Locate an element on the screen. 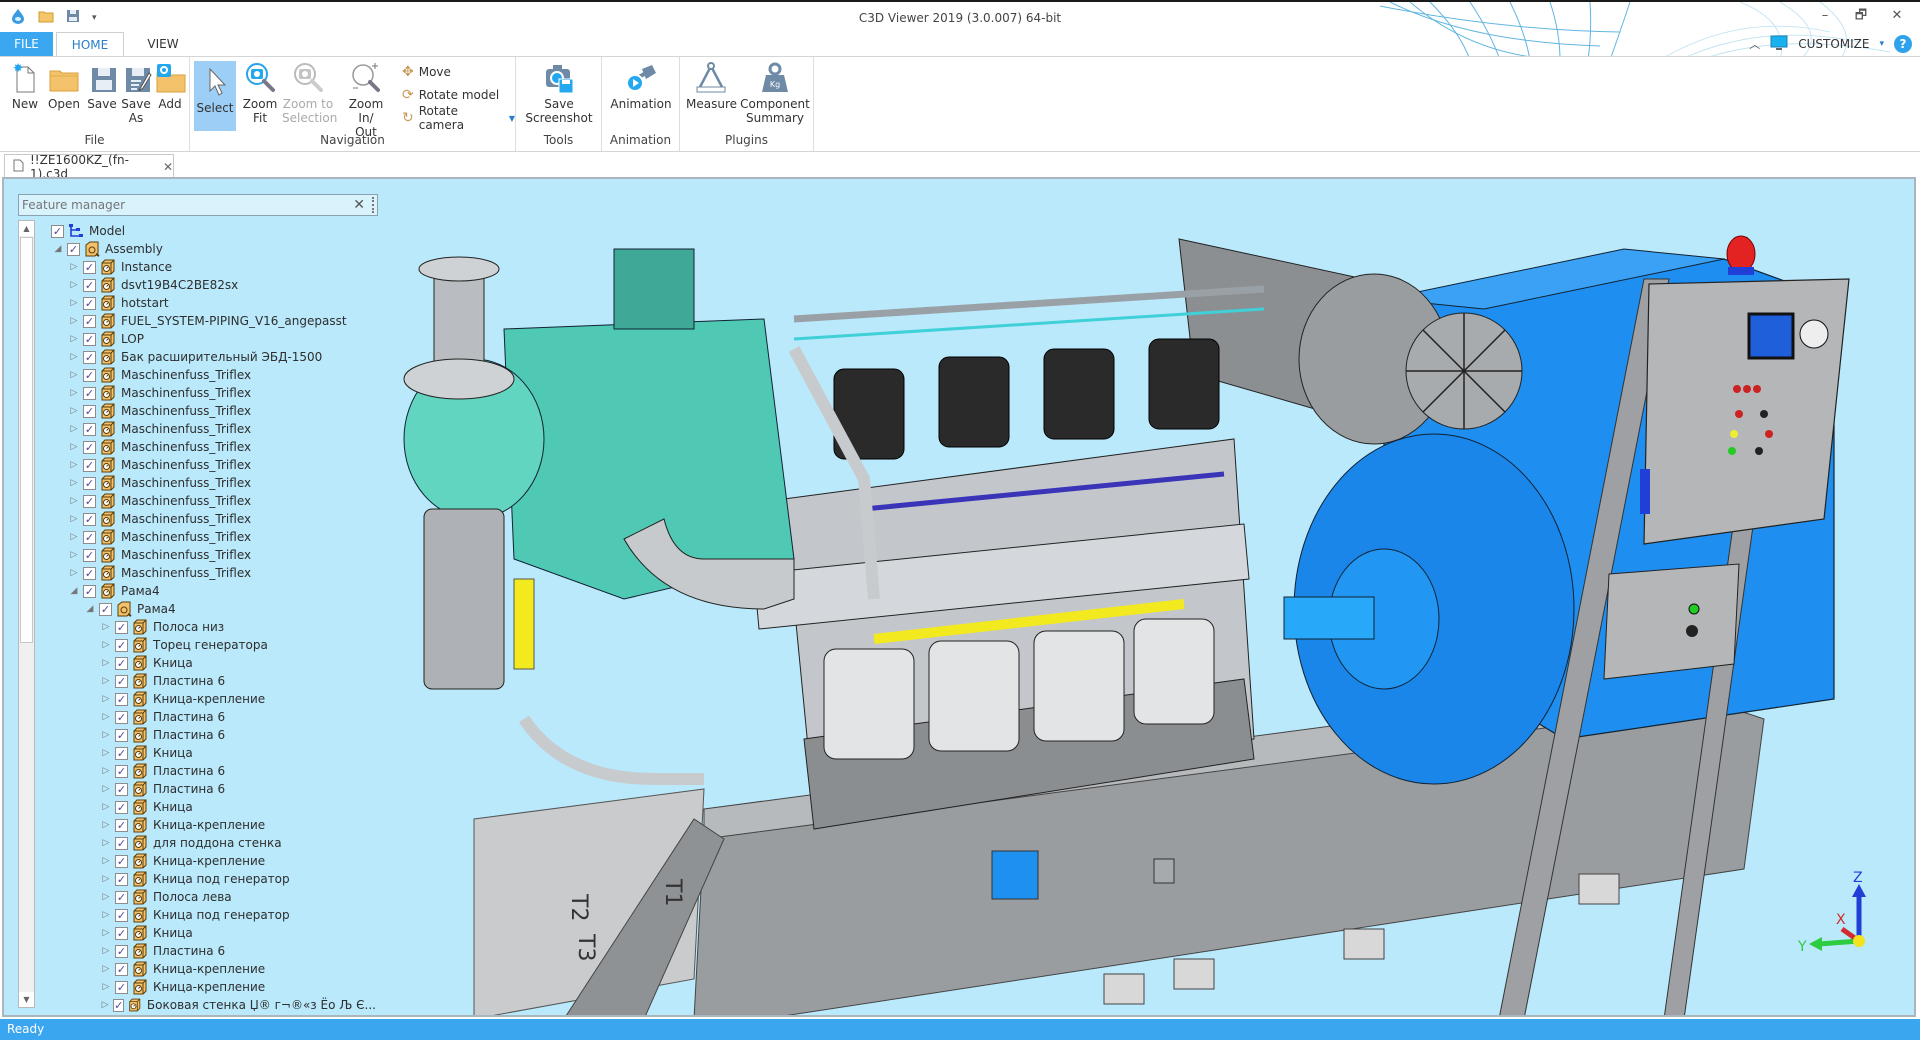 The height and width of the screenshot is (1040, 1920). tree-item: ▷ ✓ Кница под генератор is located at coordinates (206, 879).